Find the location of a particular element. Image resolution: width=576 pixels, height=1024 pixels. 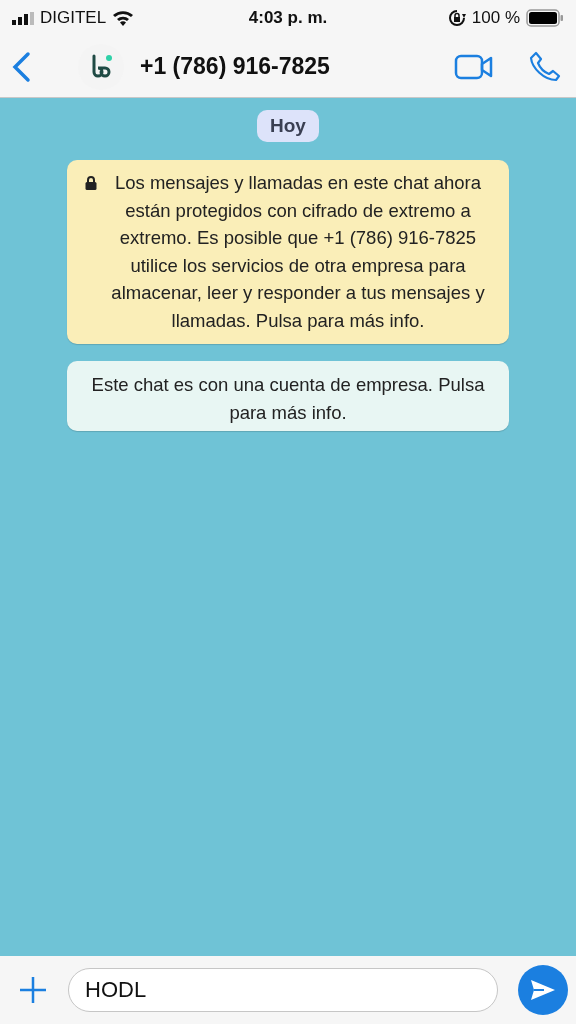

carrier-name: DIGITEL is located at coordinates (73, 18).